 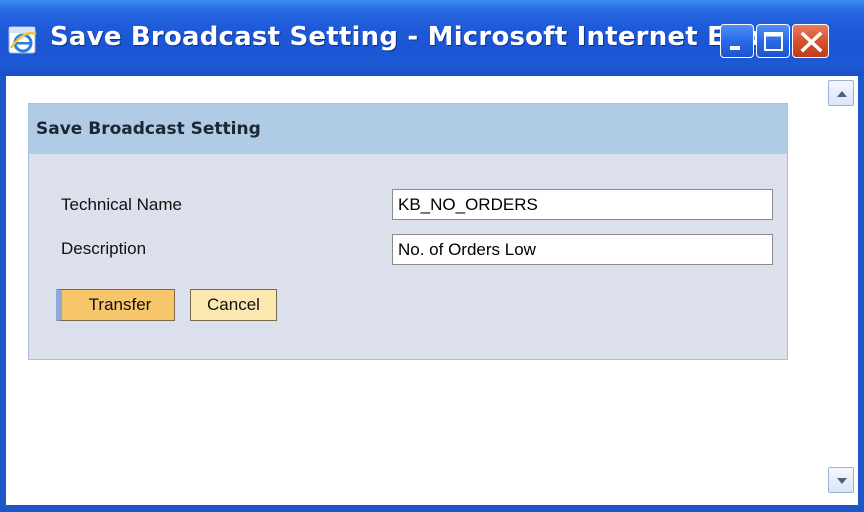 I want to click on minimize-icon, so click(x=735, y=48).